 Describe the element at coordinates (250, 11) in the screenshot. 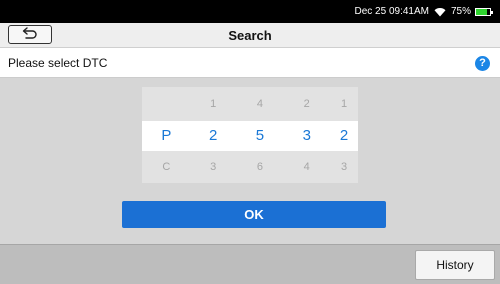

I see `status-bar: Dec 25 09:41AM 75%` at that location.